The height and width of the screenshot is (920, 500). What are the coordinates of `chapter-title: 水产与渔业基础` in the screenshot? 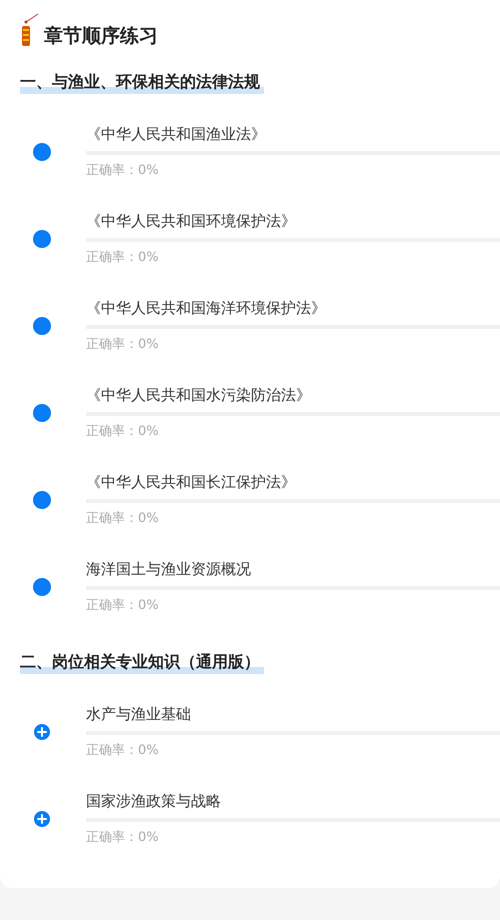 It's located at (293, 713).